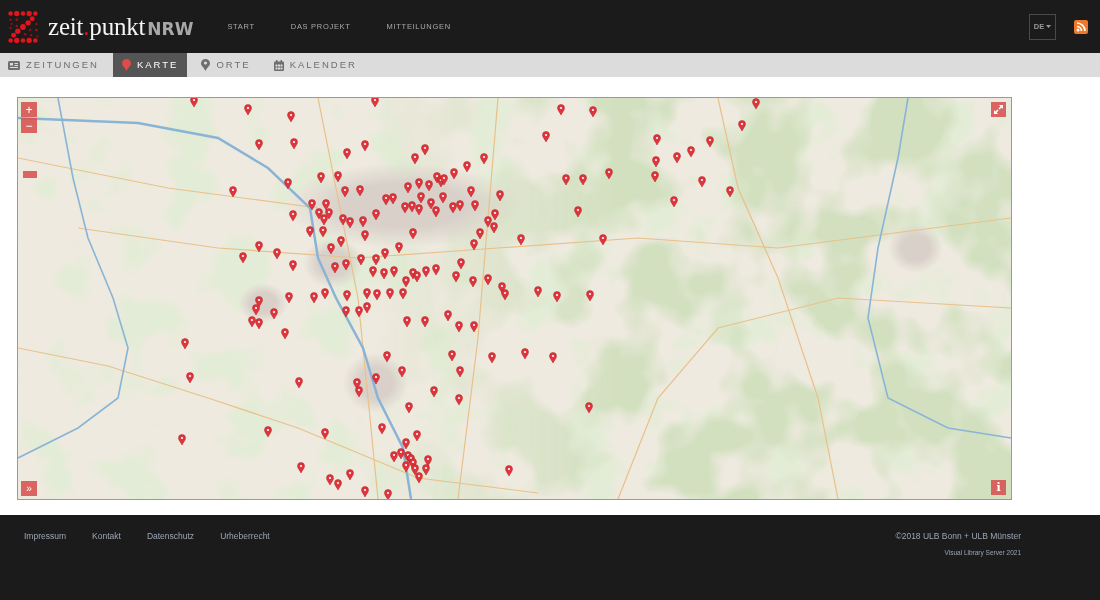  I want to click on rss-icon, so click(1081, 26).